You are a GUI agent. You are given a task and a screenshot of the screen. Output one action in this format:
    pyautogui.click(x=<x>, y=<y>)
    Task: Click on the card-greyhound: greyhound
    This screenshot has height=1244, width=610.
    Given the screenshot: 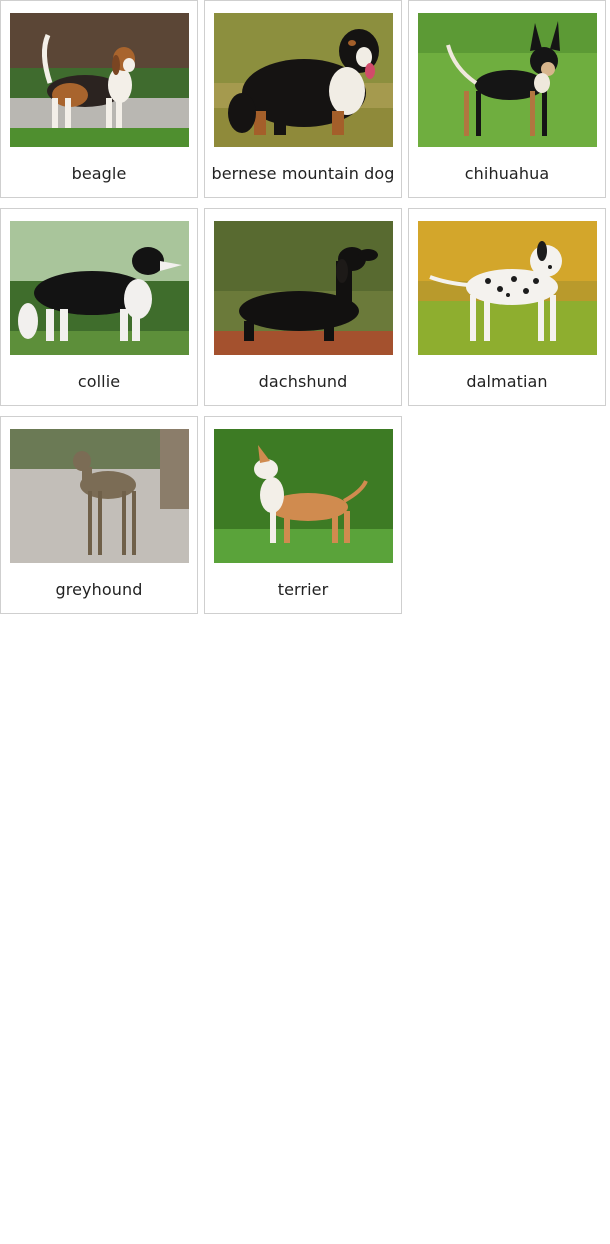 What is the action you would take?
    pyautogui.click(x=99, y=515)
    